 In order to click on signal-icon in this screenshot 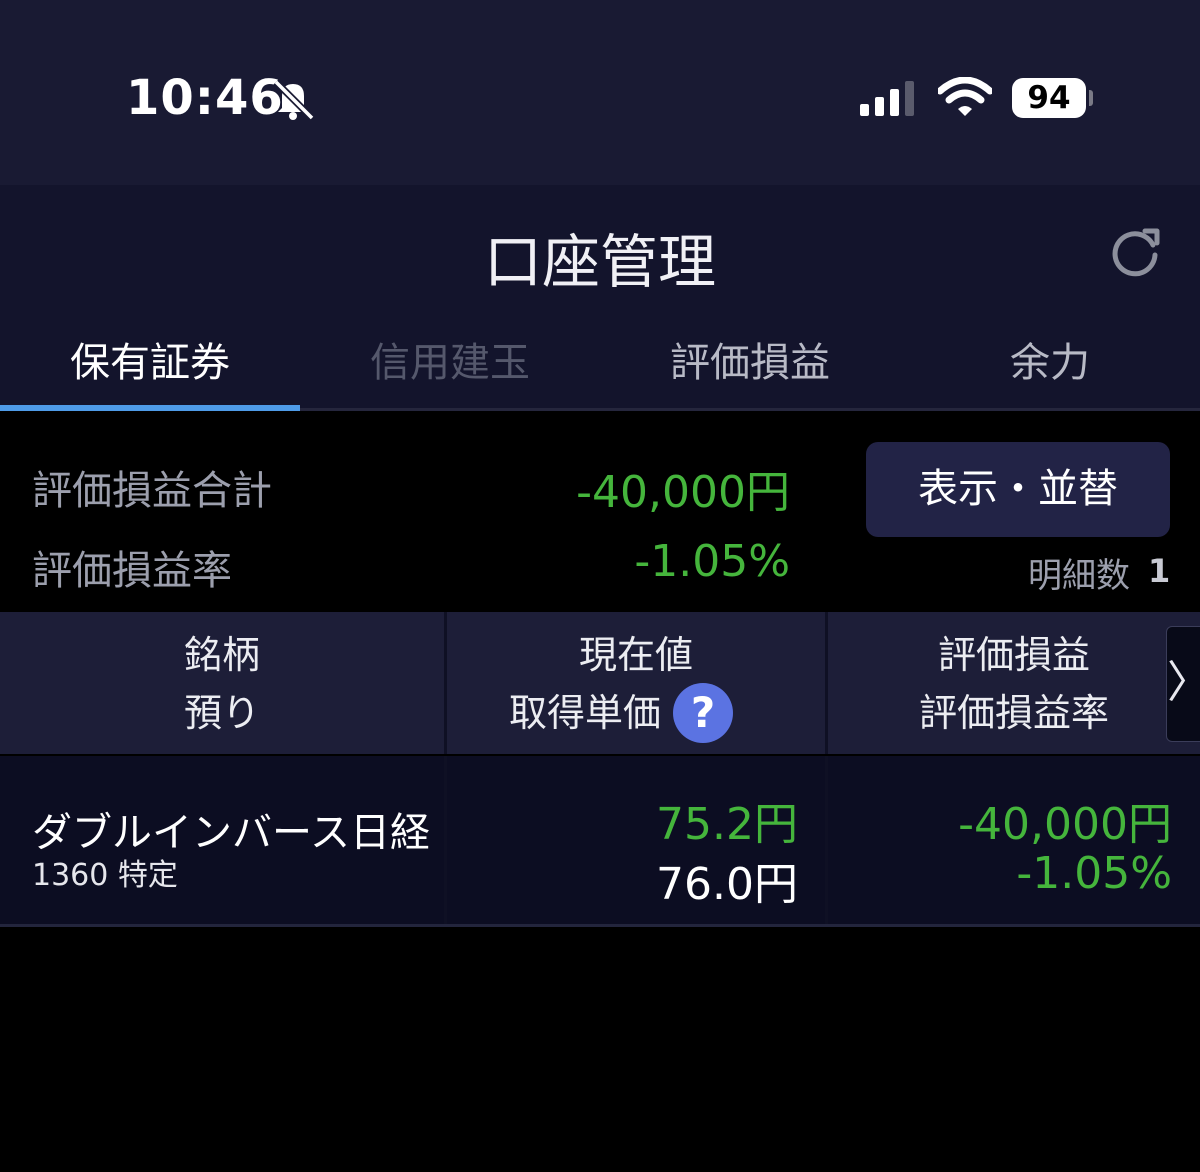, I will do `click(887, 98)`.